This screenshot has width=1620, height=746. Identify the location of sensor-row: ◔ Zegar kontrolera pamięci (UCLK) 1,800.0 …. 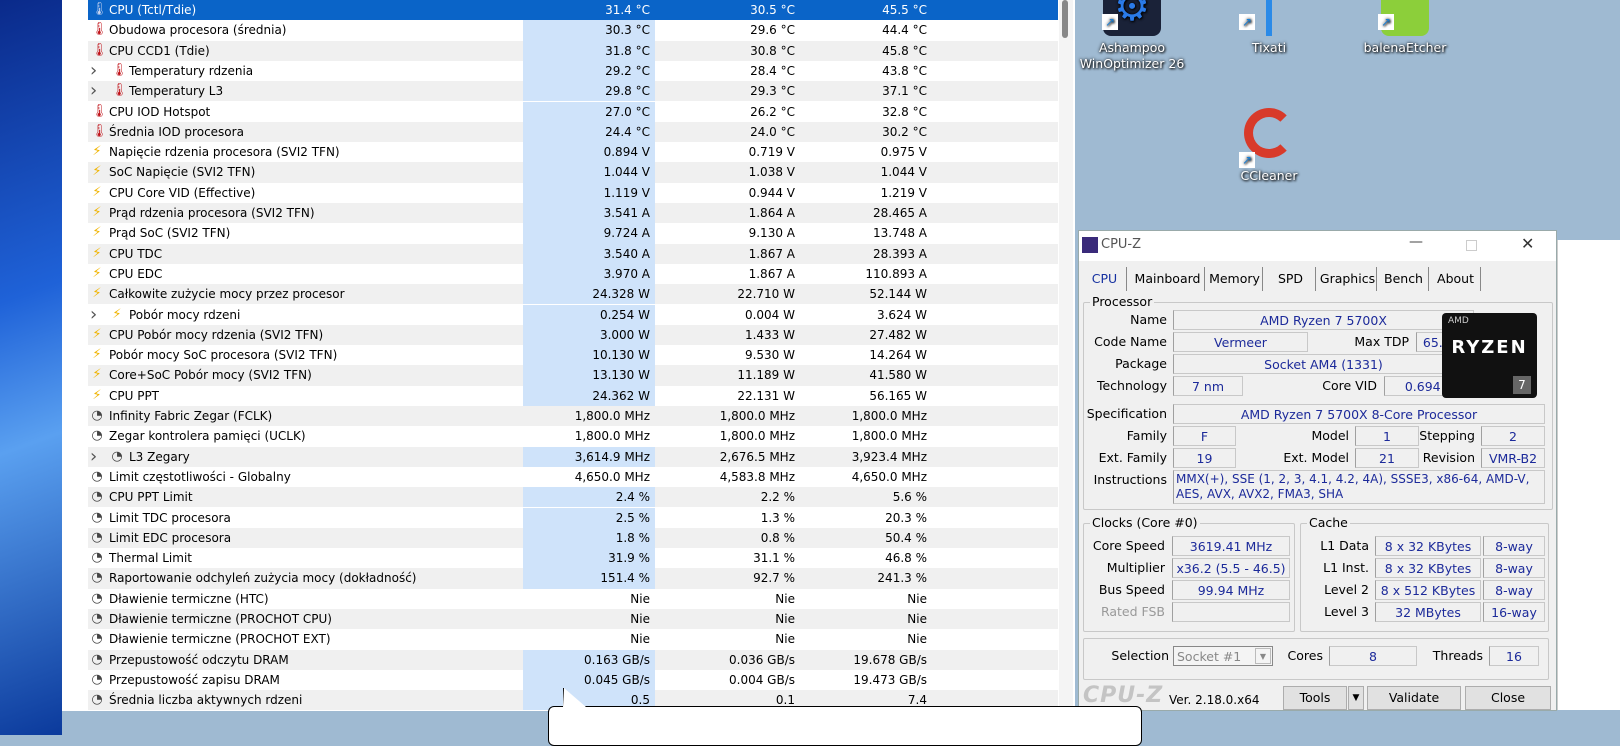
(573, 436).